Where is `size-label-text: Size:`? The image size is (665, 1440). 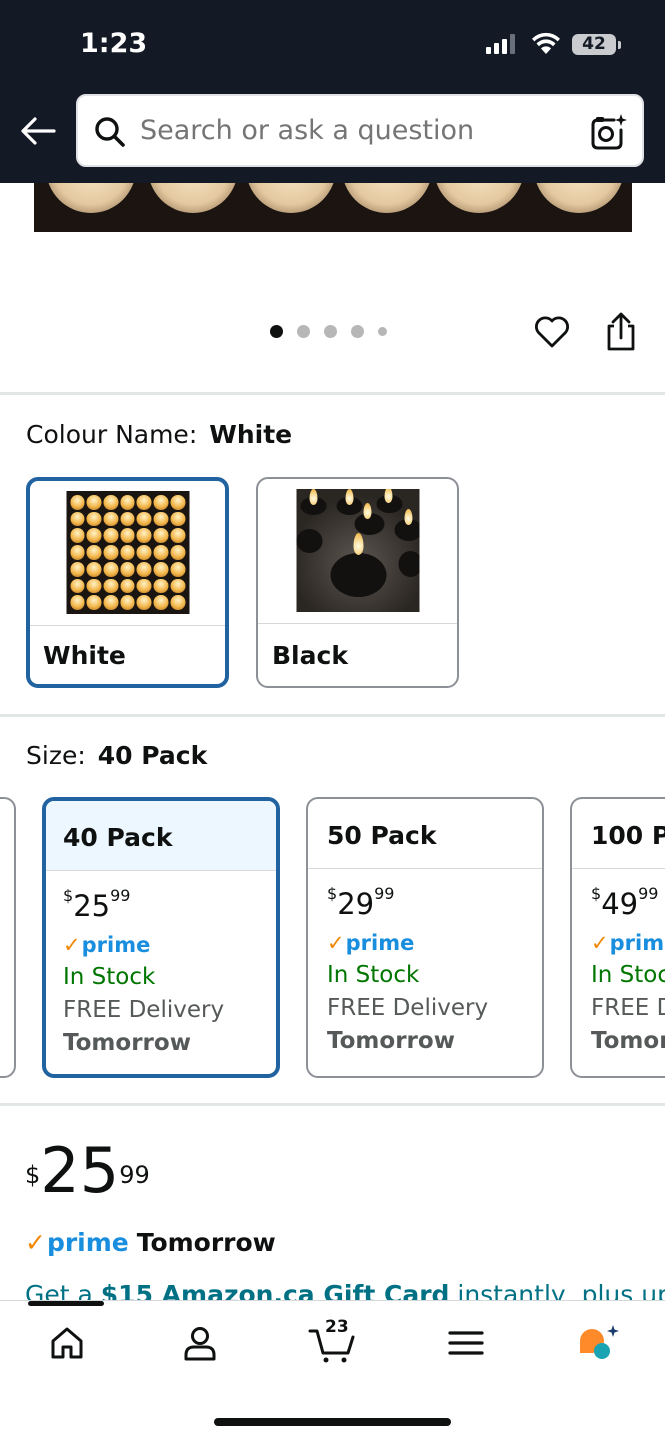 size-label-text: Size: is located at coordinates (56, 755).